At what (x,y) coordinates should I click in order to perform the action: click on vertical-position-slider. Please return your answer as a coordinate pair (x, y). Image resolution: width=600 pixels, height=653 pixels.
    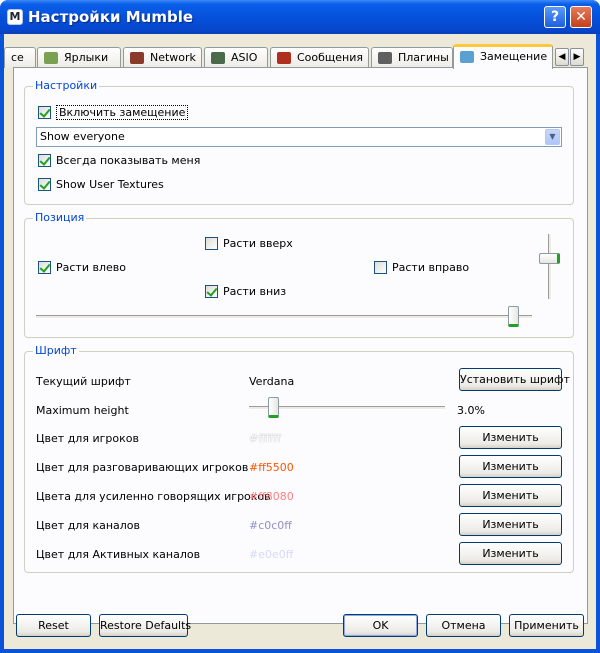
    Looking at the image, I should click on (550, 266).